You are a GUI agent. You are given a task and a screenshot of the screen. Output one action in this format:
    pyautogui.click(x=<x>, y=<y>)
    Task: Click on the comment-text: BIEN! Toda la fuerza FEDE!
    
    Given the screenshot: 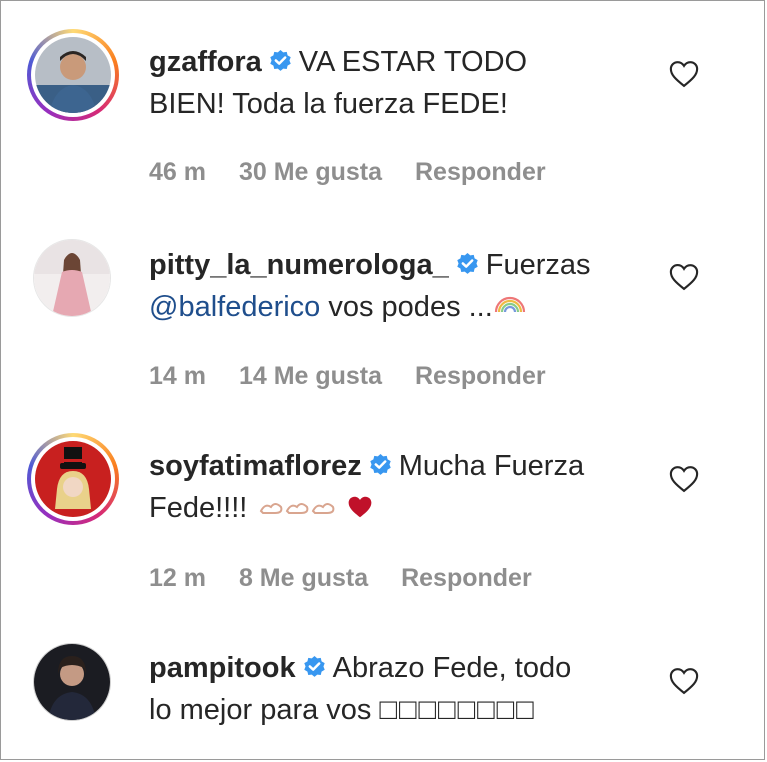 What is the action you would take?
    pyautogui.click(x=328, y=104)
    